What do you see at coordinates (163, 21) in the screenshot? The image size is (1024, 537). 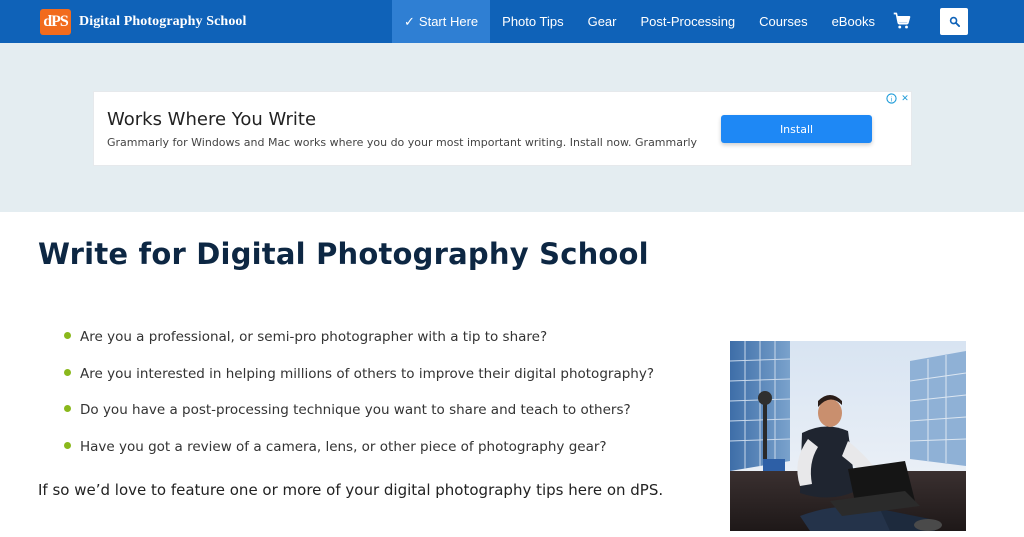 I see `logo-text: Digital Photography School` at bounding box center [163, 21].